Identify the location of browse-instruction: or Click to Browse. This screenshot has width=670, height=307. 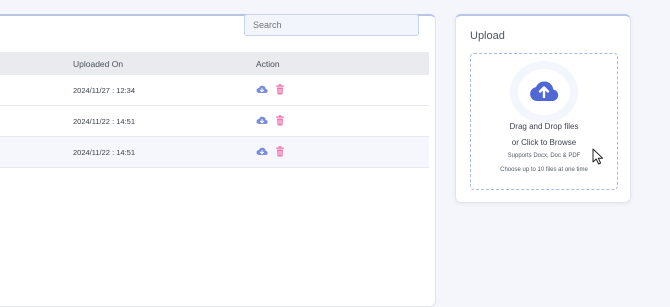
(544, 142).